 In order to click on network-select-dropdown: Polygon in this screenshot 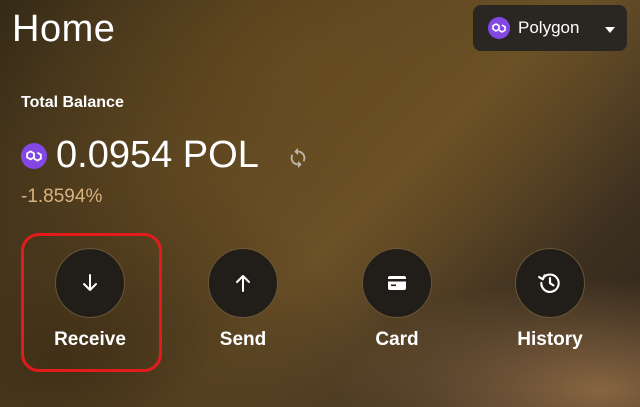, I will do `click(550, 28)`.